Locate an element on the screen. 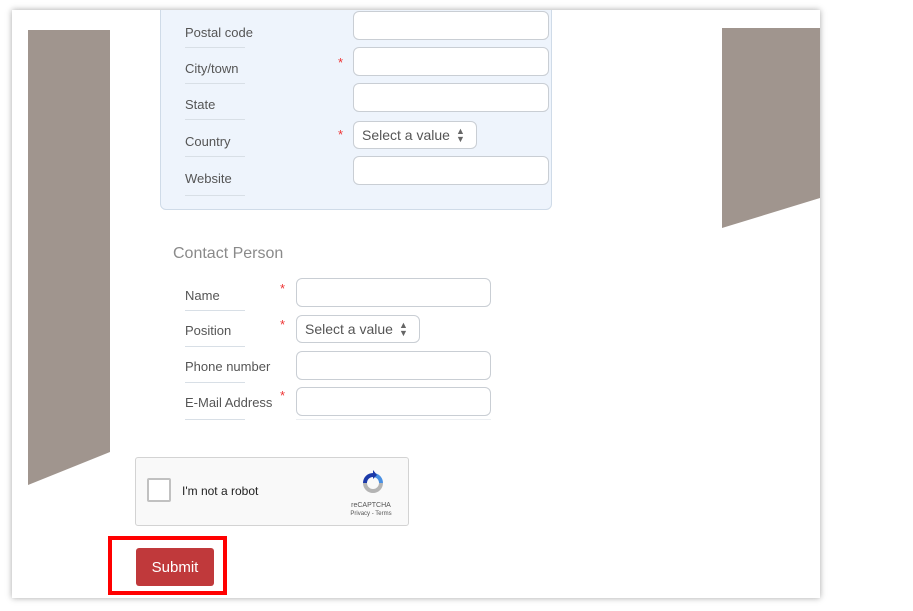 This screenshot has width=913, height=611. recaptcha-logo-icon is located at coordinates (373, 481).